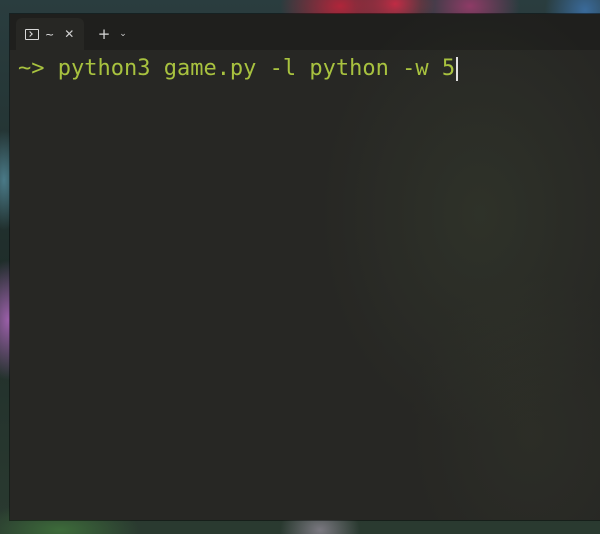 The width and height of the screenshot is (600, 534). What do you see at coordinates (457, 69) in the screenshot?
I see `text-cursor` at bounding box center [457, 69].